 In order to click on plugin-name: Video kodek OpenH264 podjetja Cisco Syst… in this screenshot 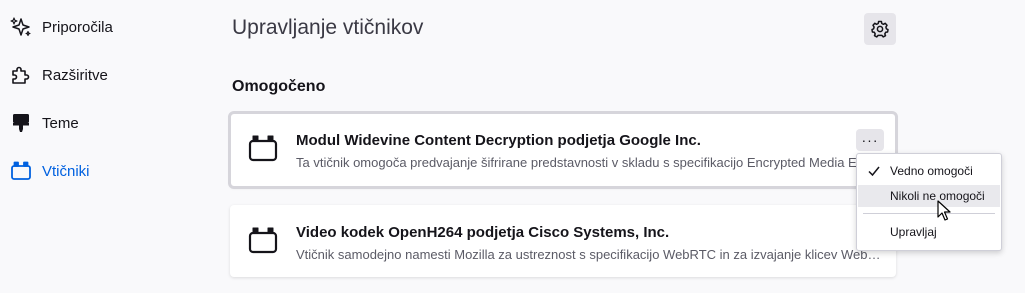, I will do `click(483, 232)`.